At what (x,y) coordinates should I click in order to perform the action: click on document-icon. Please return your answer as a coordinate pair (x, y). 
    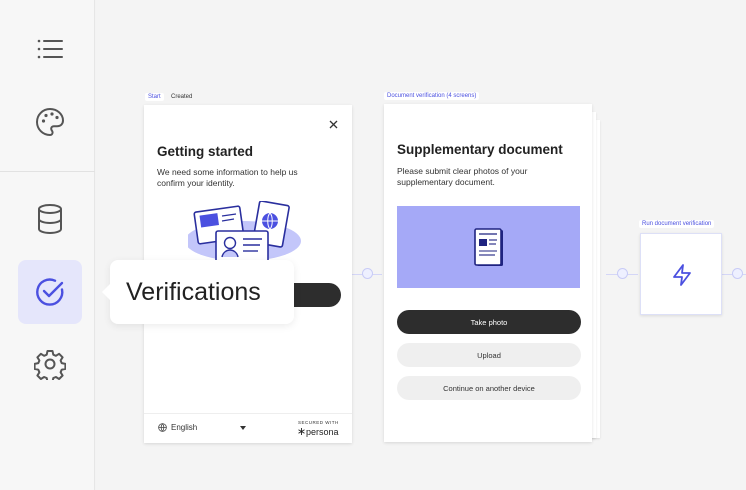
    Looking at the image, I should click on (488, 247).